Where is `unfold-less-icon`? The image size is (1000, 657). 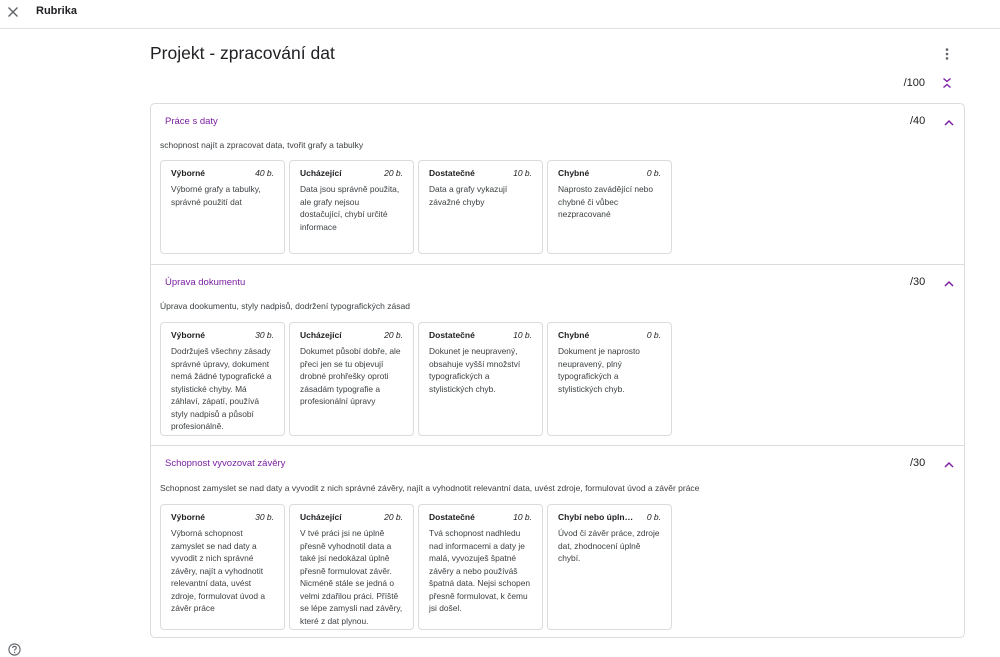 unfold-less-icon is located at coordinates (947, 83).